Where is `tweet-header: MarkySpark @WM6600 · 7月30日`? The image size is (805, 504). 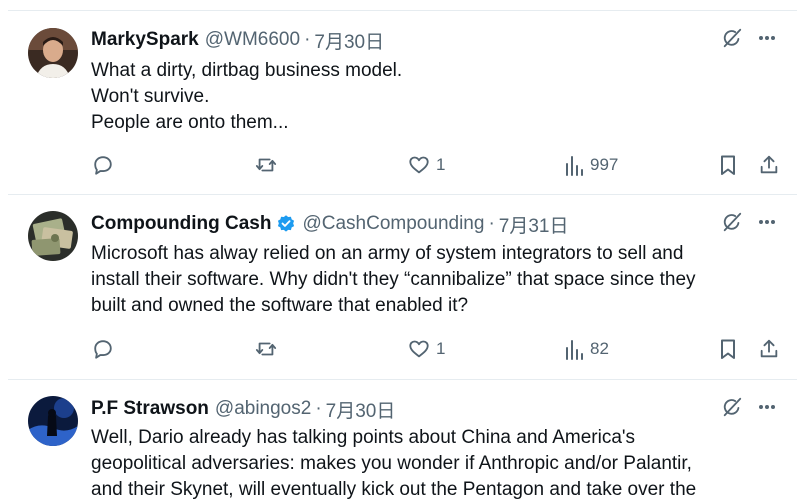 tweet-header: MarkySpark @WM6600 · 7月30日 is located at coordinates (414, 40).